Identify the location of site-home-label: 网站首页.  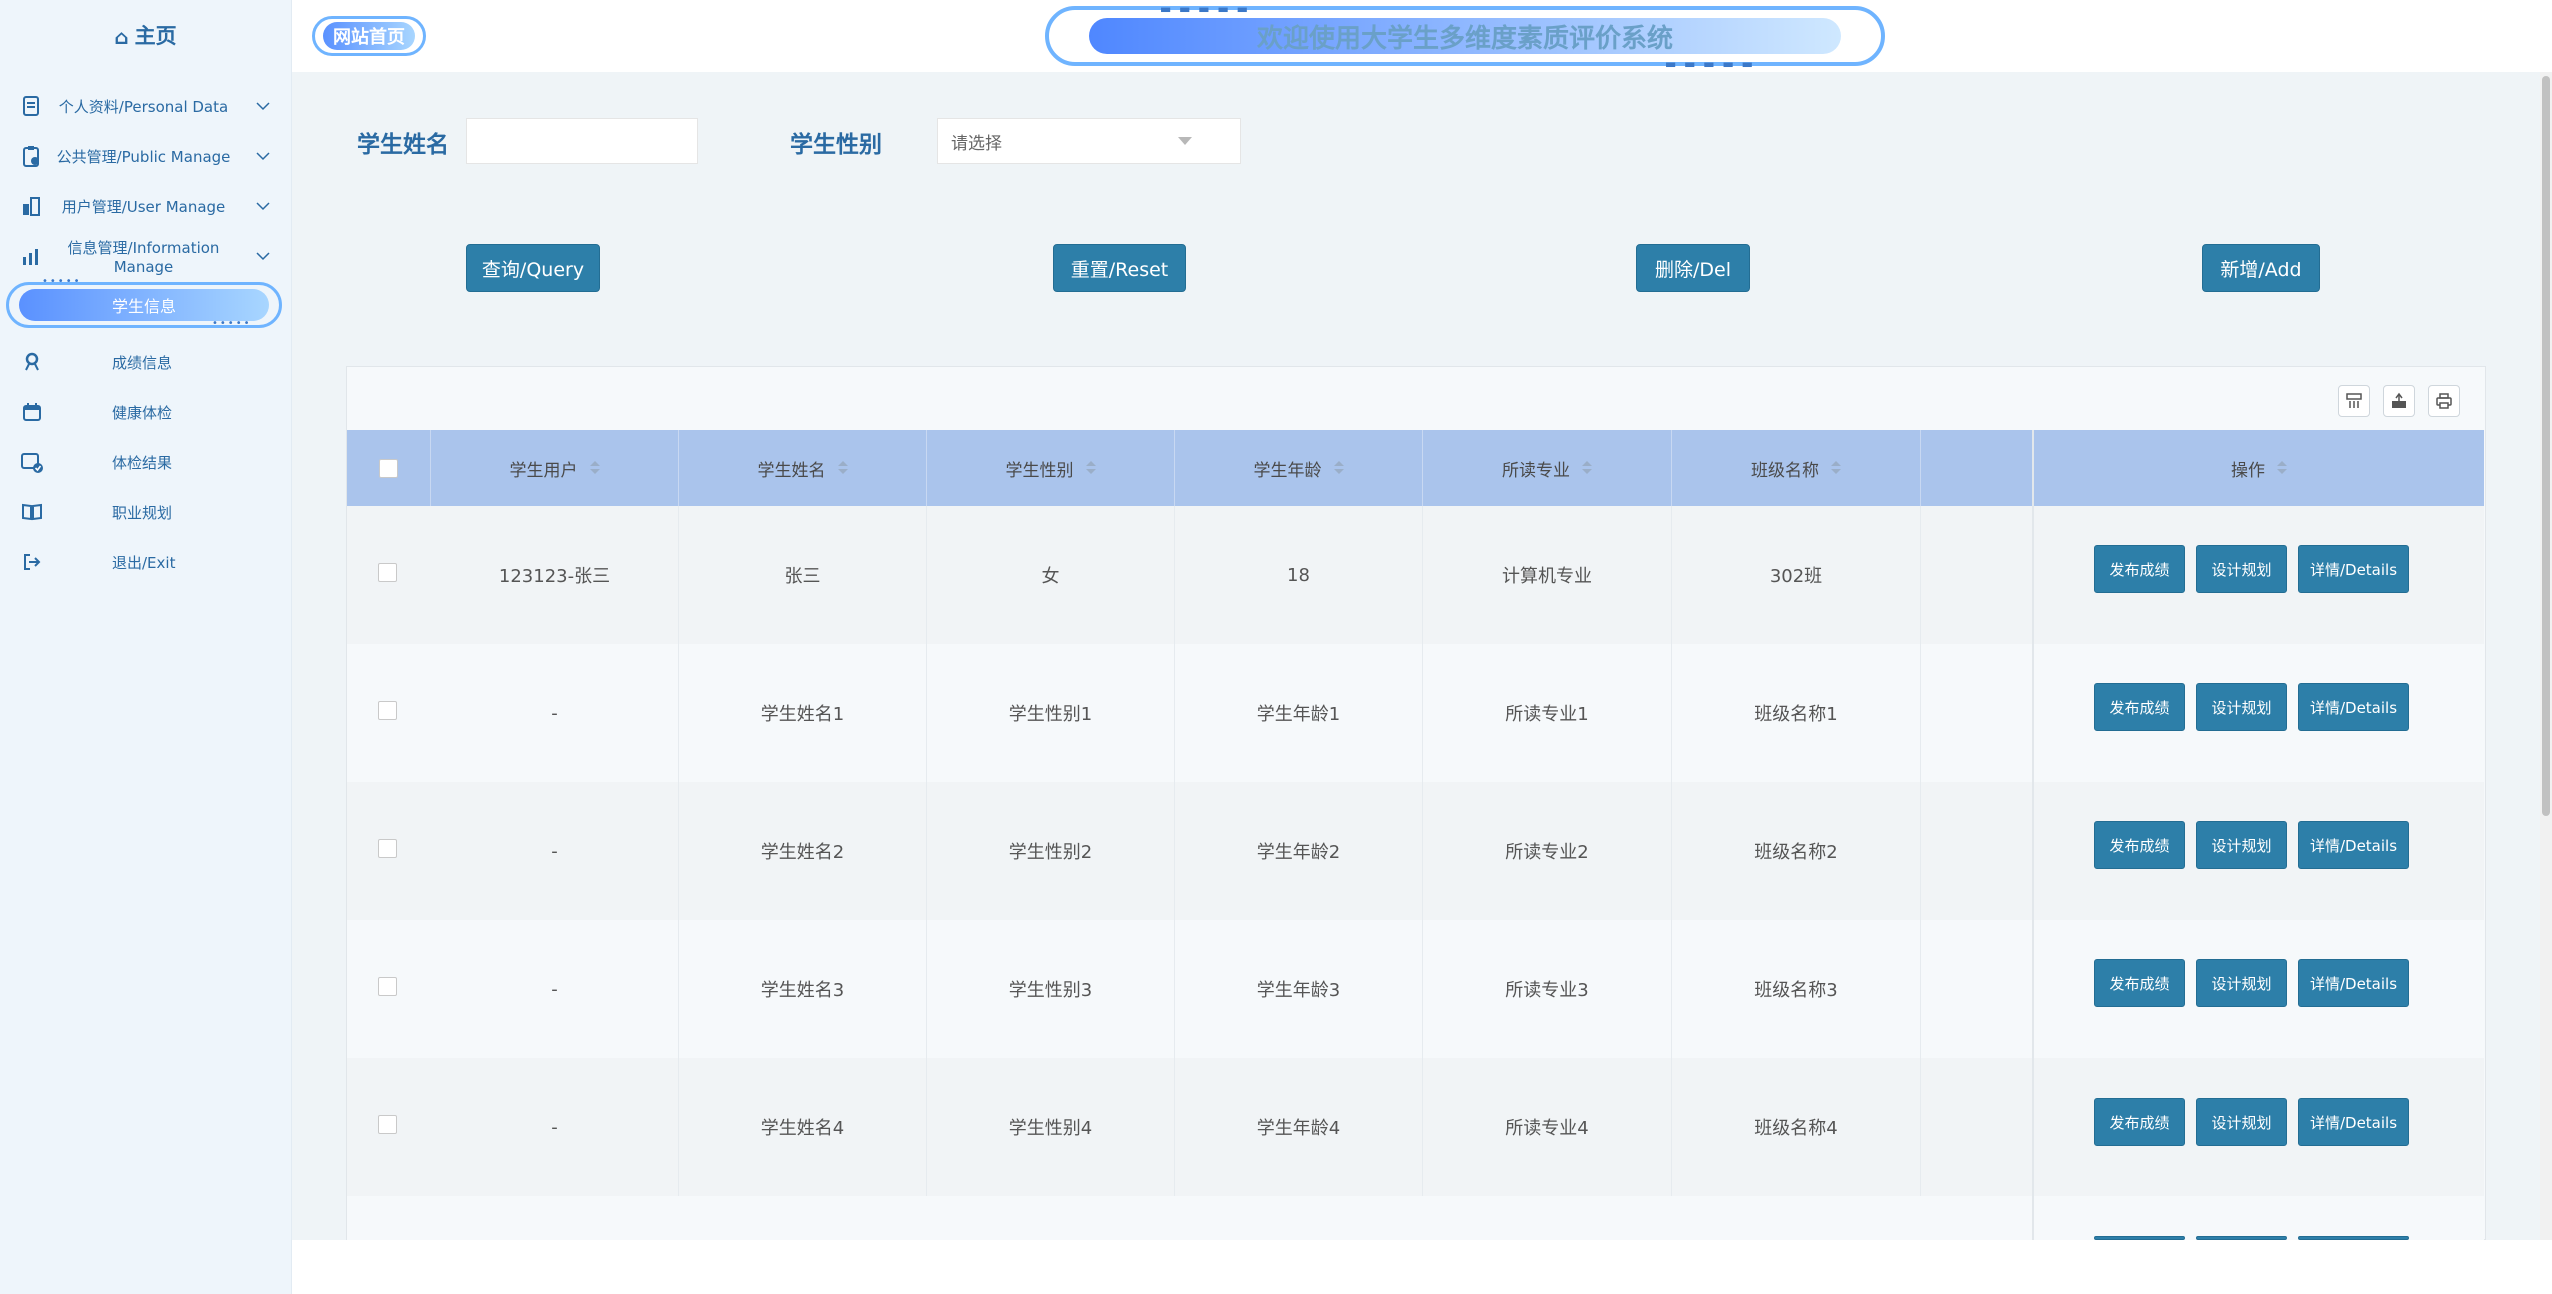
(369, 36).